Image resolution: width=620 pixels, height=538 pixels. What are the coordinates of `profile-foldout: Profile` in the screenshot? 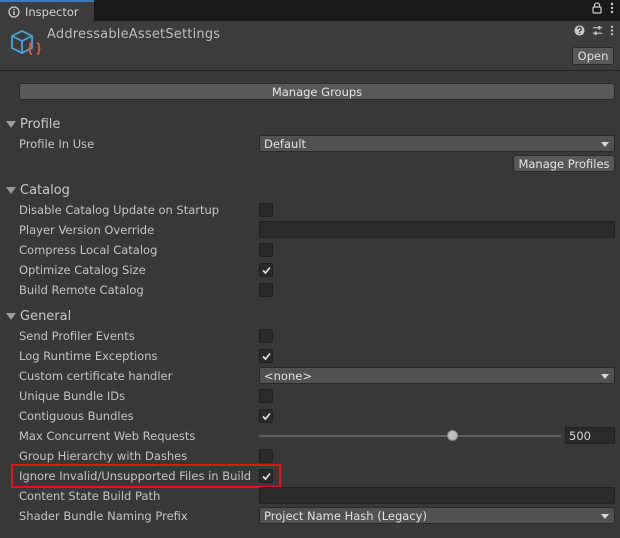 It's located at (33, 124).